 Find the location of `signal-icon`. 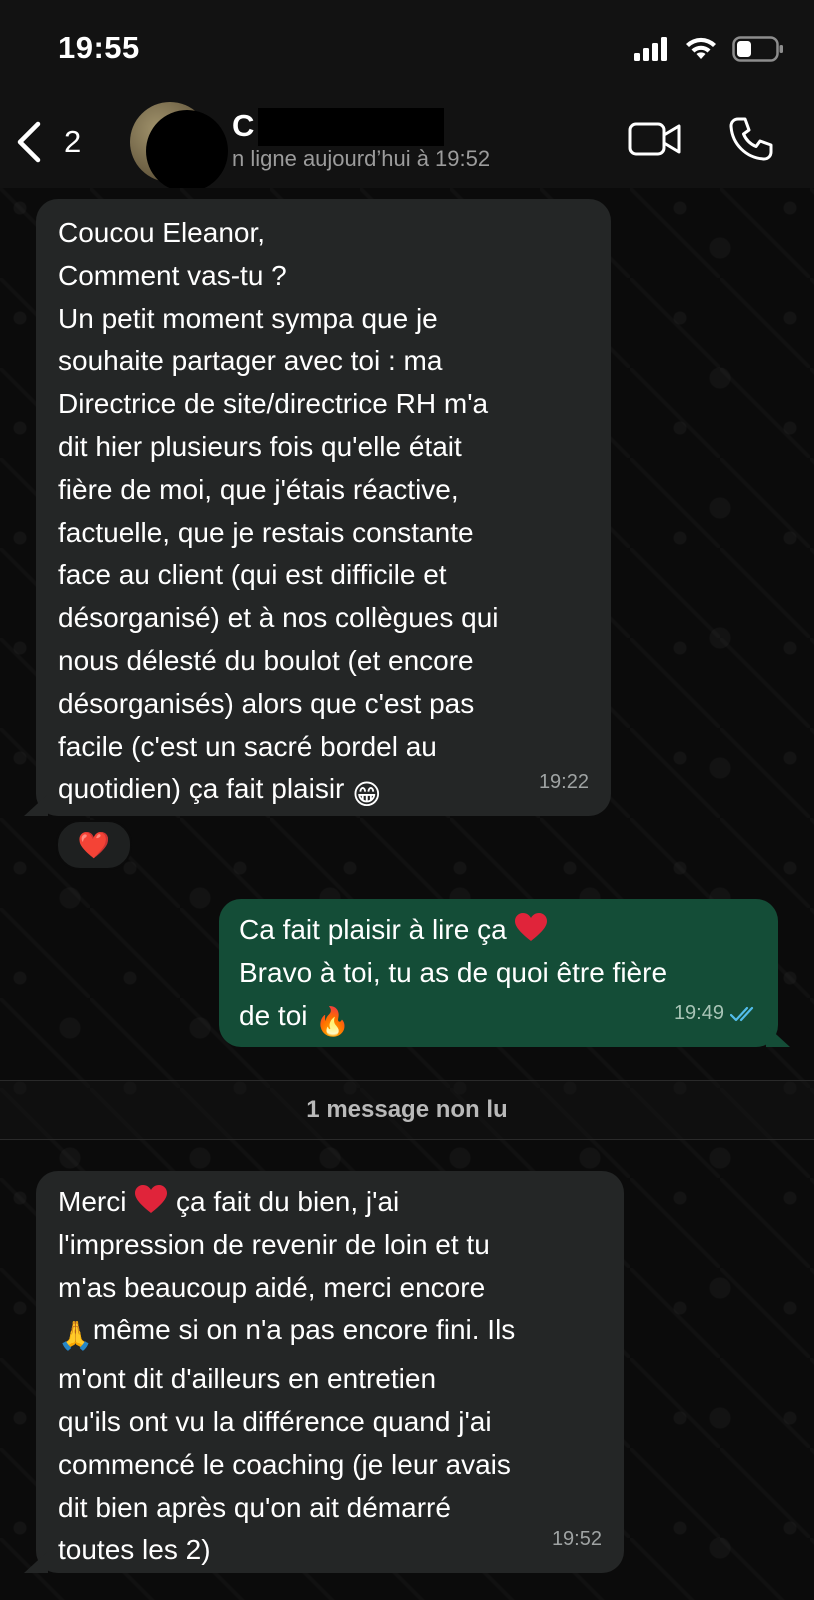

signal-icon is located at coordinates (650, 49).